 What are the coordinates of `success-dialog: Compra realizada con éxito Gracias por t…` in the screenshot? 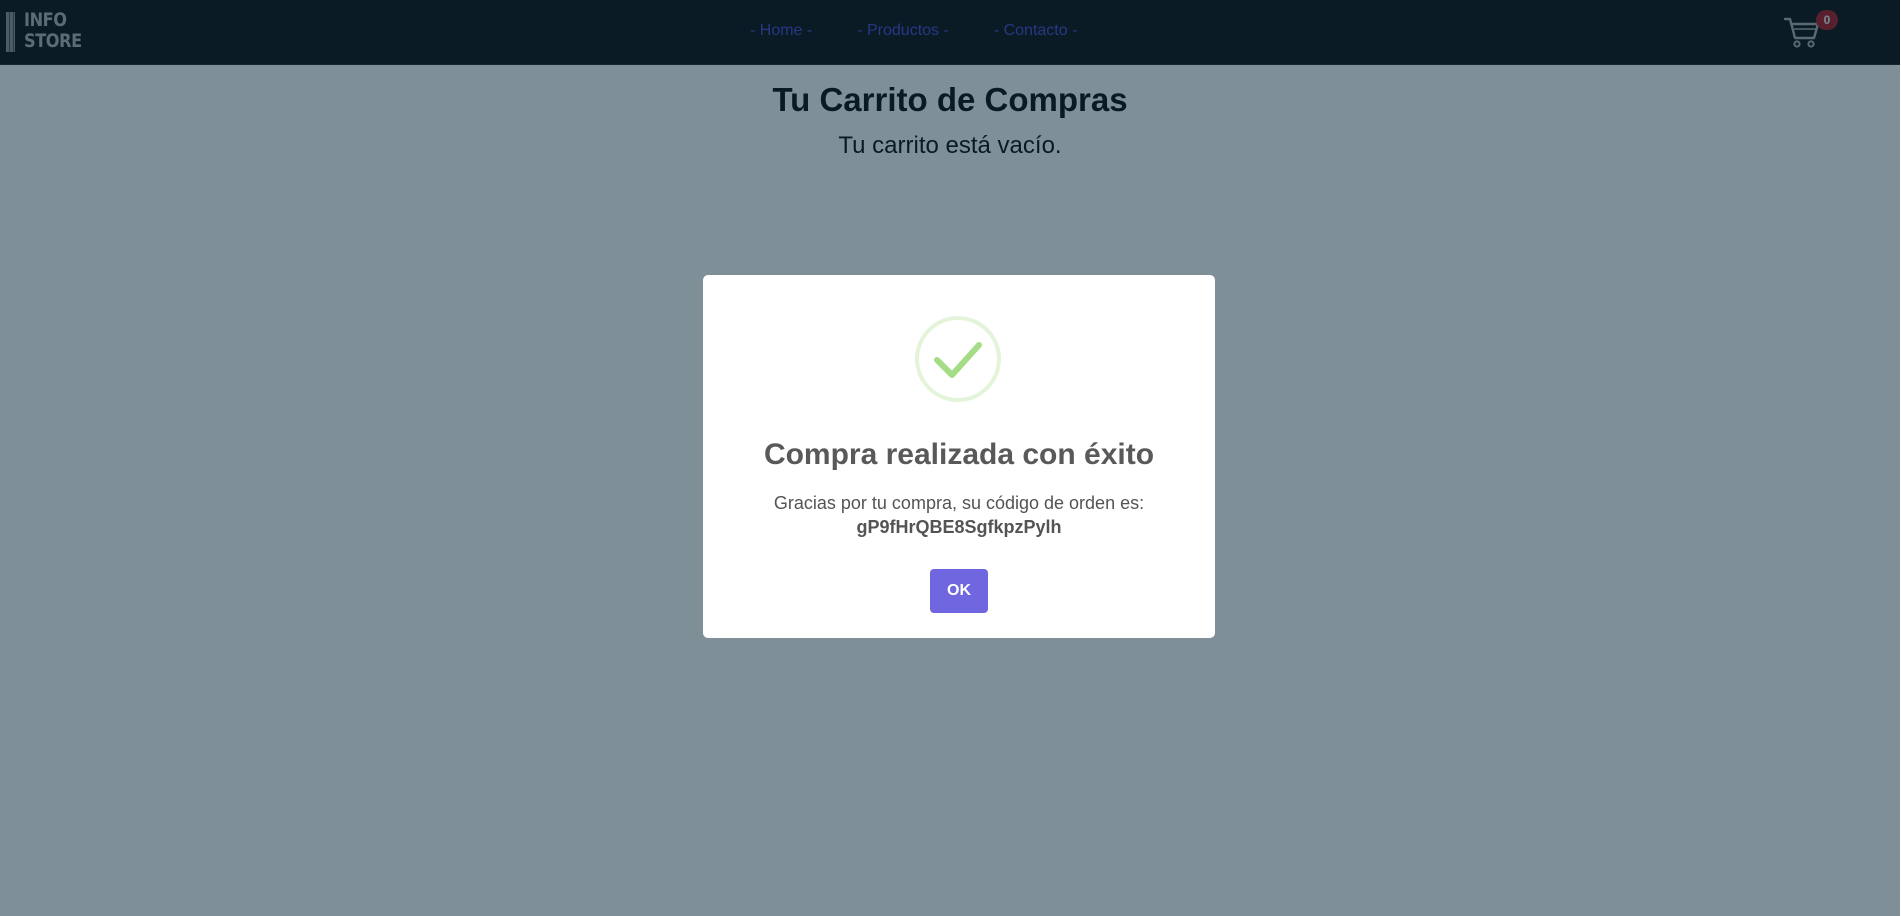 It's located at (959, 456).